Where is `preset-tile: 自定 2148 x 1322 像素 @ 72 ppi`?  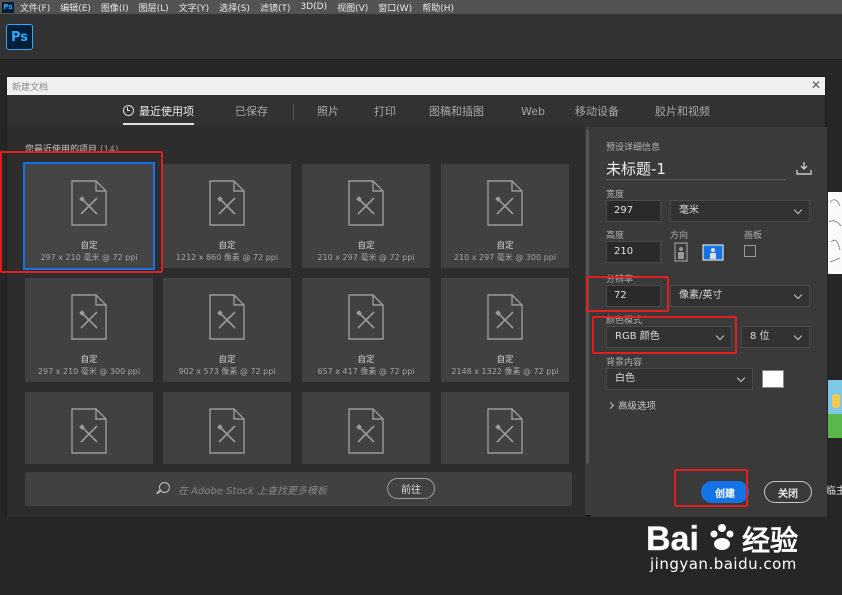 preset-tile: 自定 2148 x 1322 像素 @ 72 ppi is located at coordinates (505, 330).